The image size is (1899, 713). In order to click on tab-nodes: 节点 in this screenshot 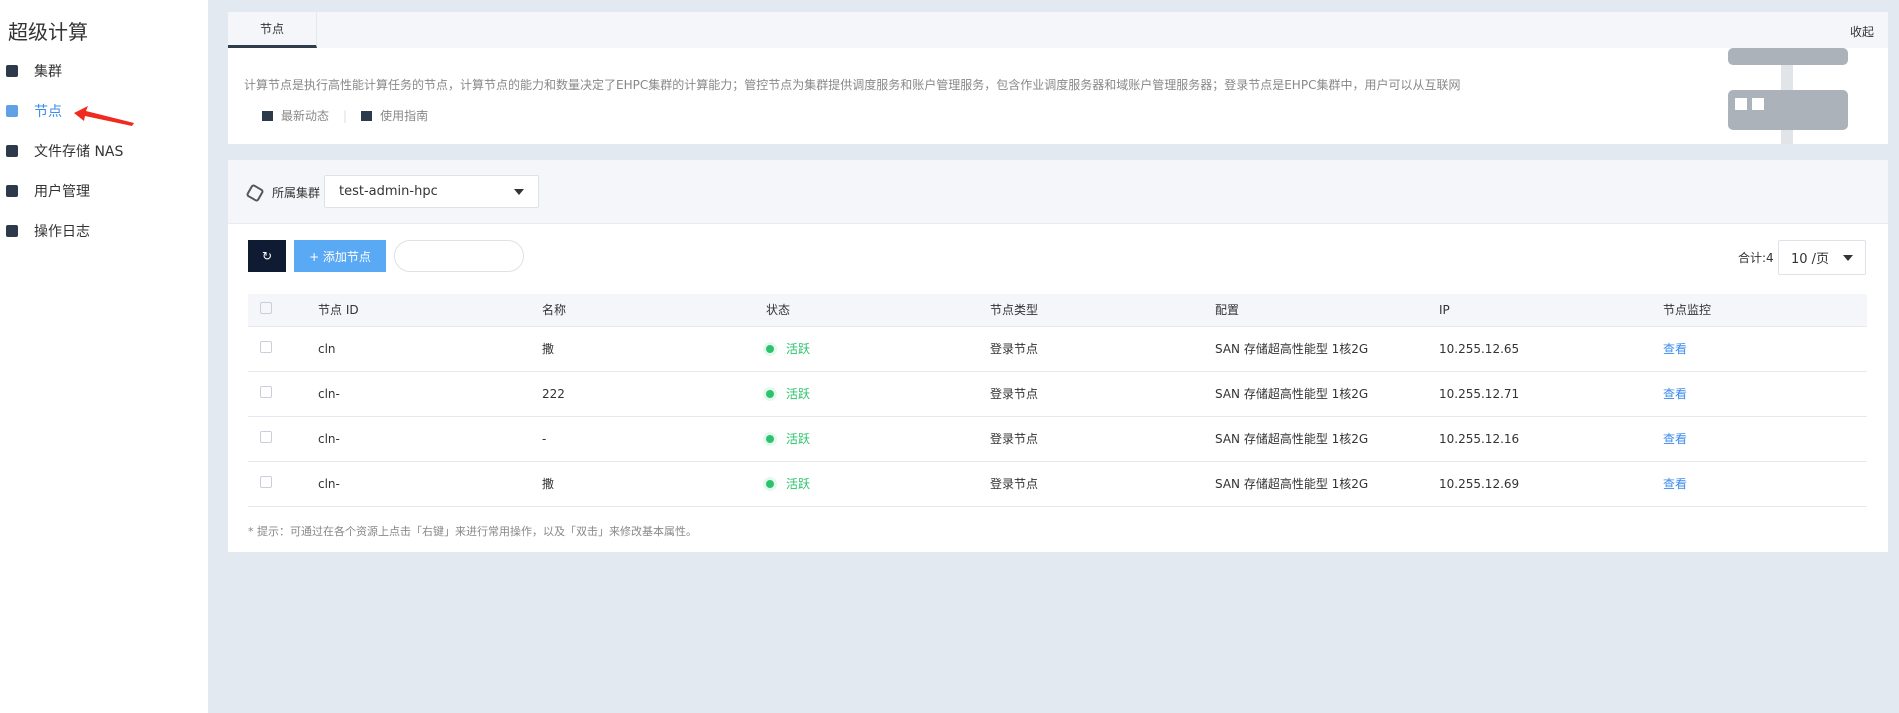, I will do `click(272, 30)`.